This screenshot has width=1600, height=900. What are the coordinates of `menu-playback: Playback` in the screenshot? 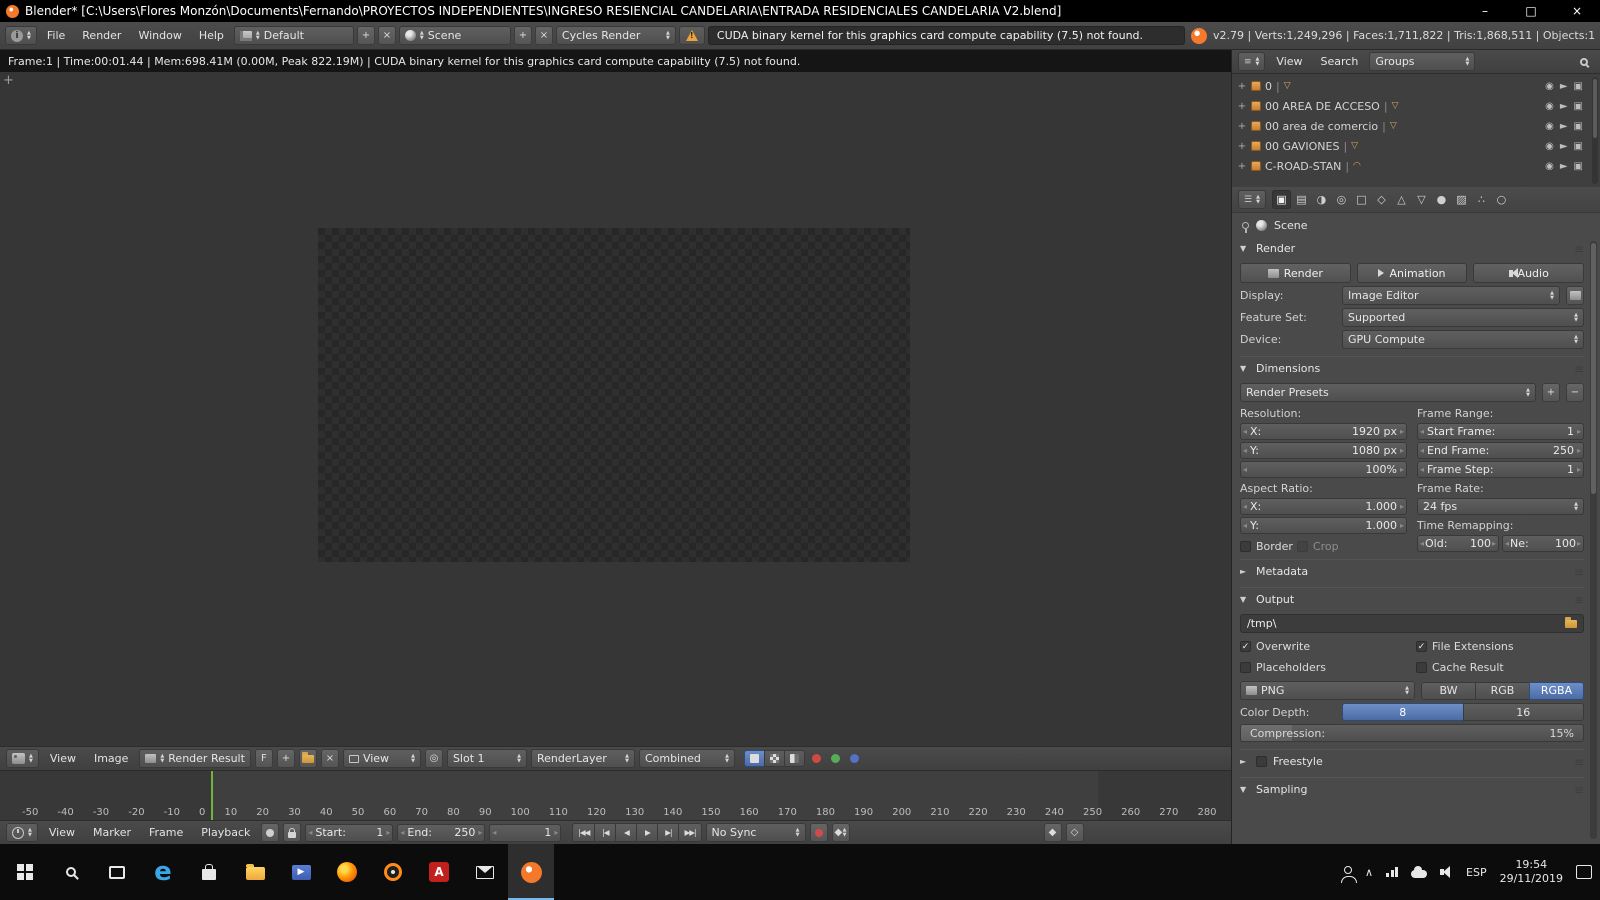 It's located at (225, 832).